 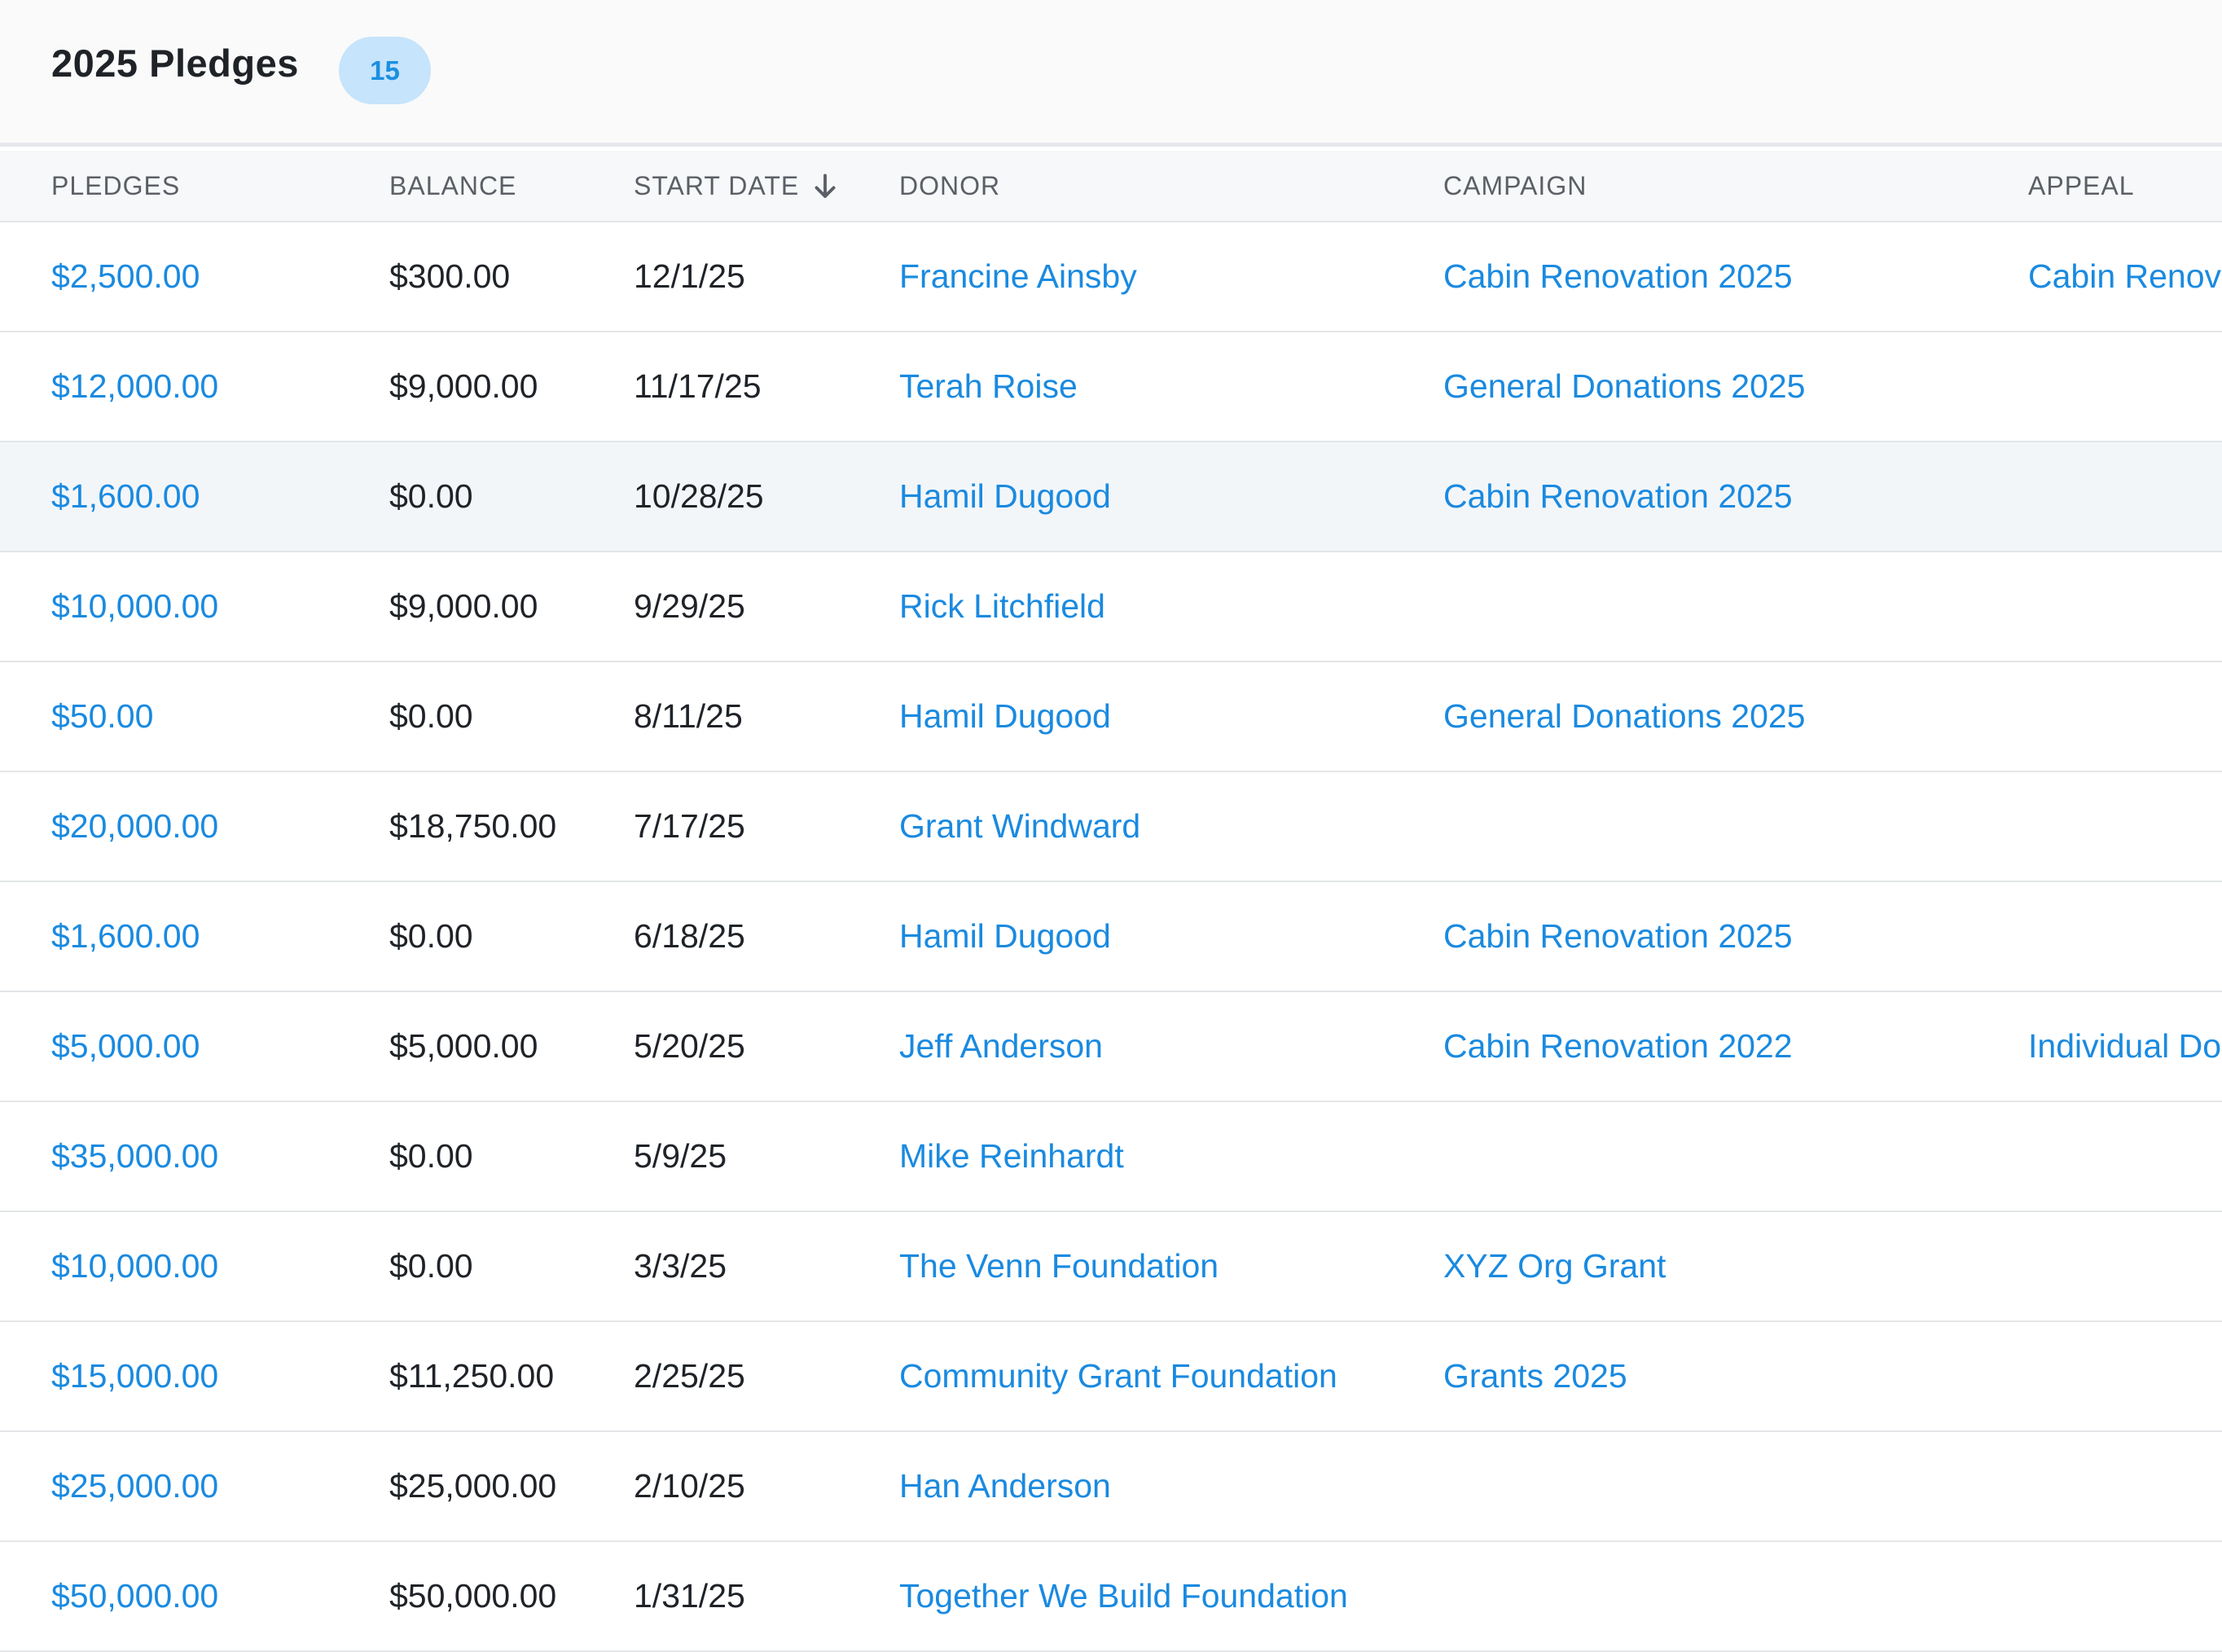 What do you see at coordinates (2124, 276) in the screenshot?
I see `appeal-link: Cabin Renov` at bounding box center [2124, 276].